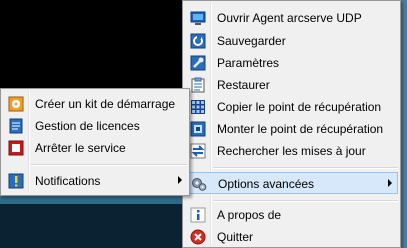  I want to click on menu-item-open-agent: Ouvrir Agent arcserve UDP, so click(291, 18).